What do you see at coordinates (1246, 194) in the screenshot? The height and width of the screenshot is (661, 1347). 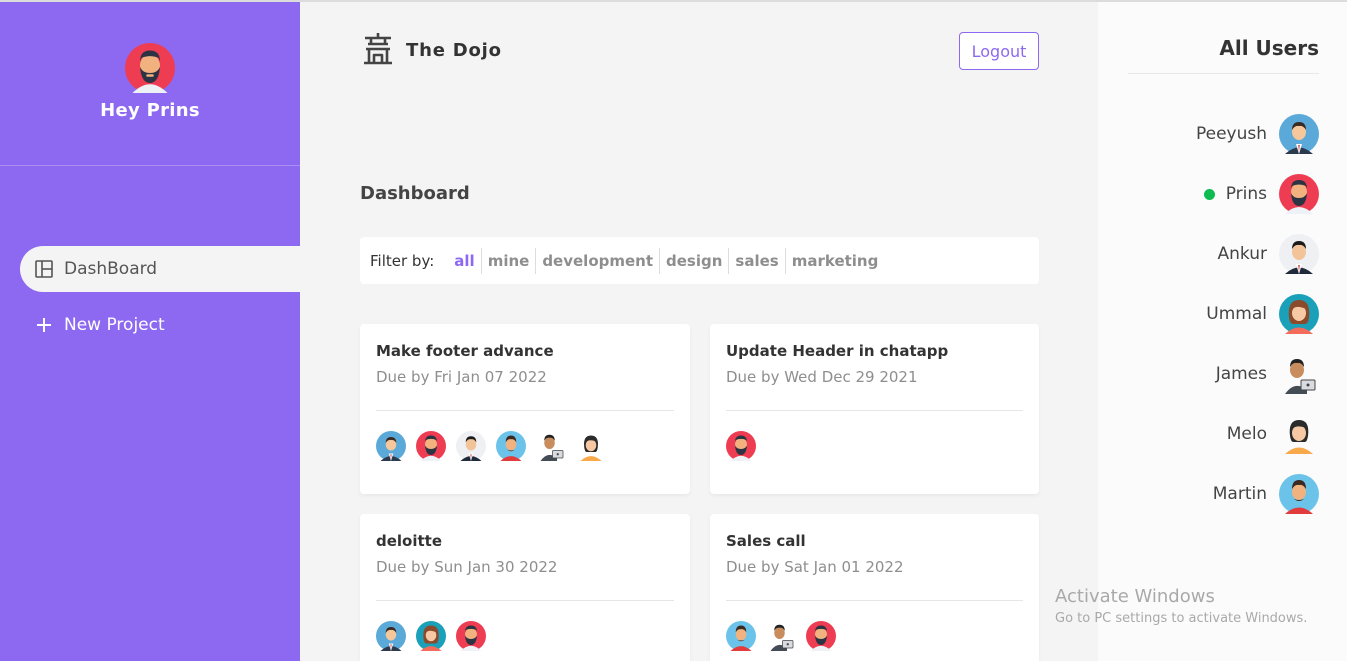 I see `user-name: Prins` at bounding box center [1246, 194].